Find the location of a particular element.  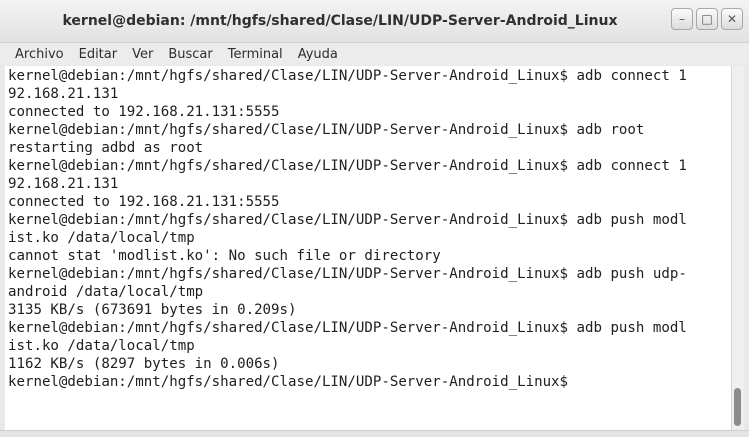

terminal-line: 1162 KB/s (8297 bytes in 0.006s) is located at coordinates (144, 364).